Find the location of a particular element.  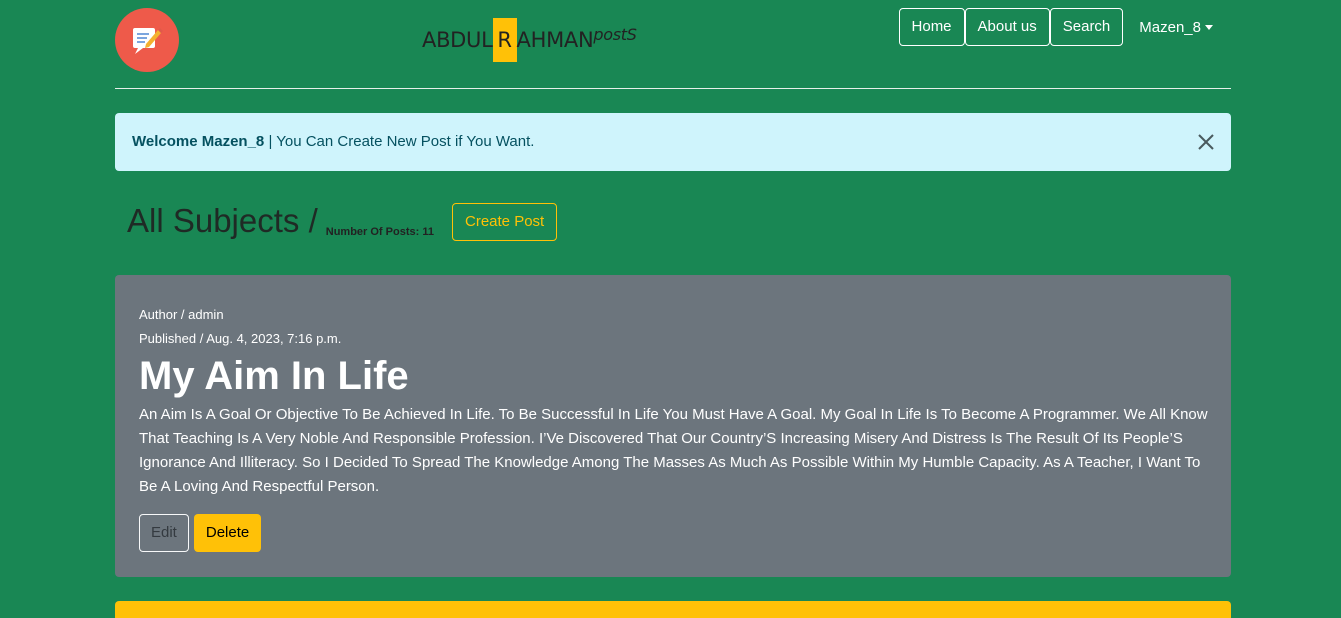

post-title: My Aim In Life is located at coordinates (274, 376).